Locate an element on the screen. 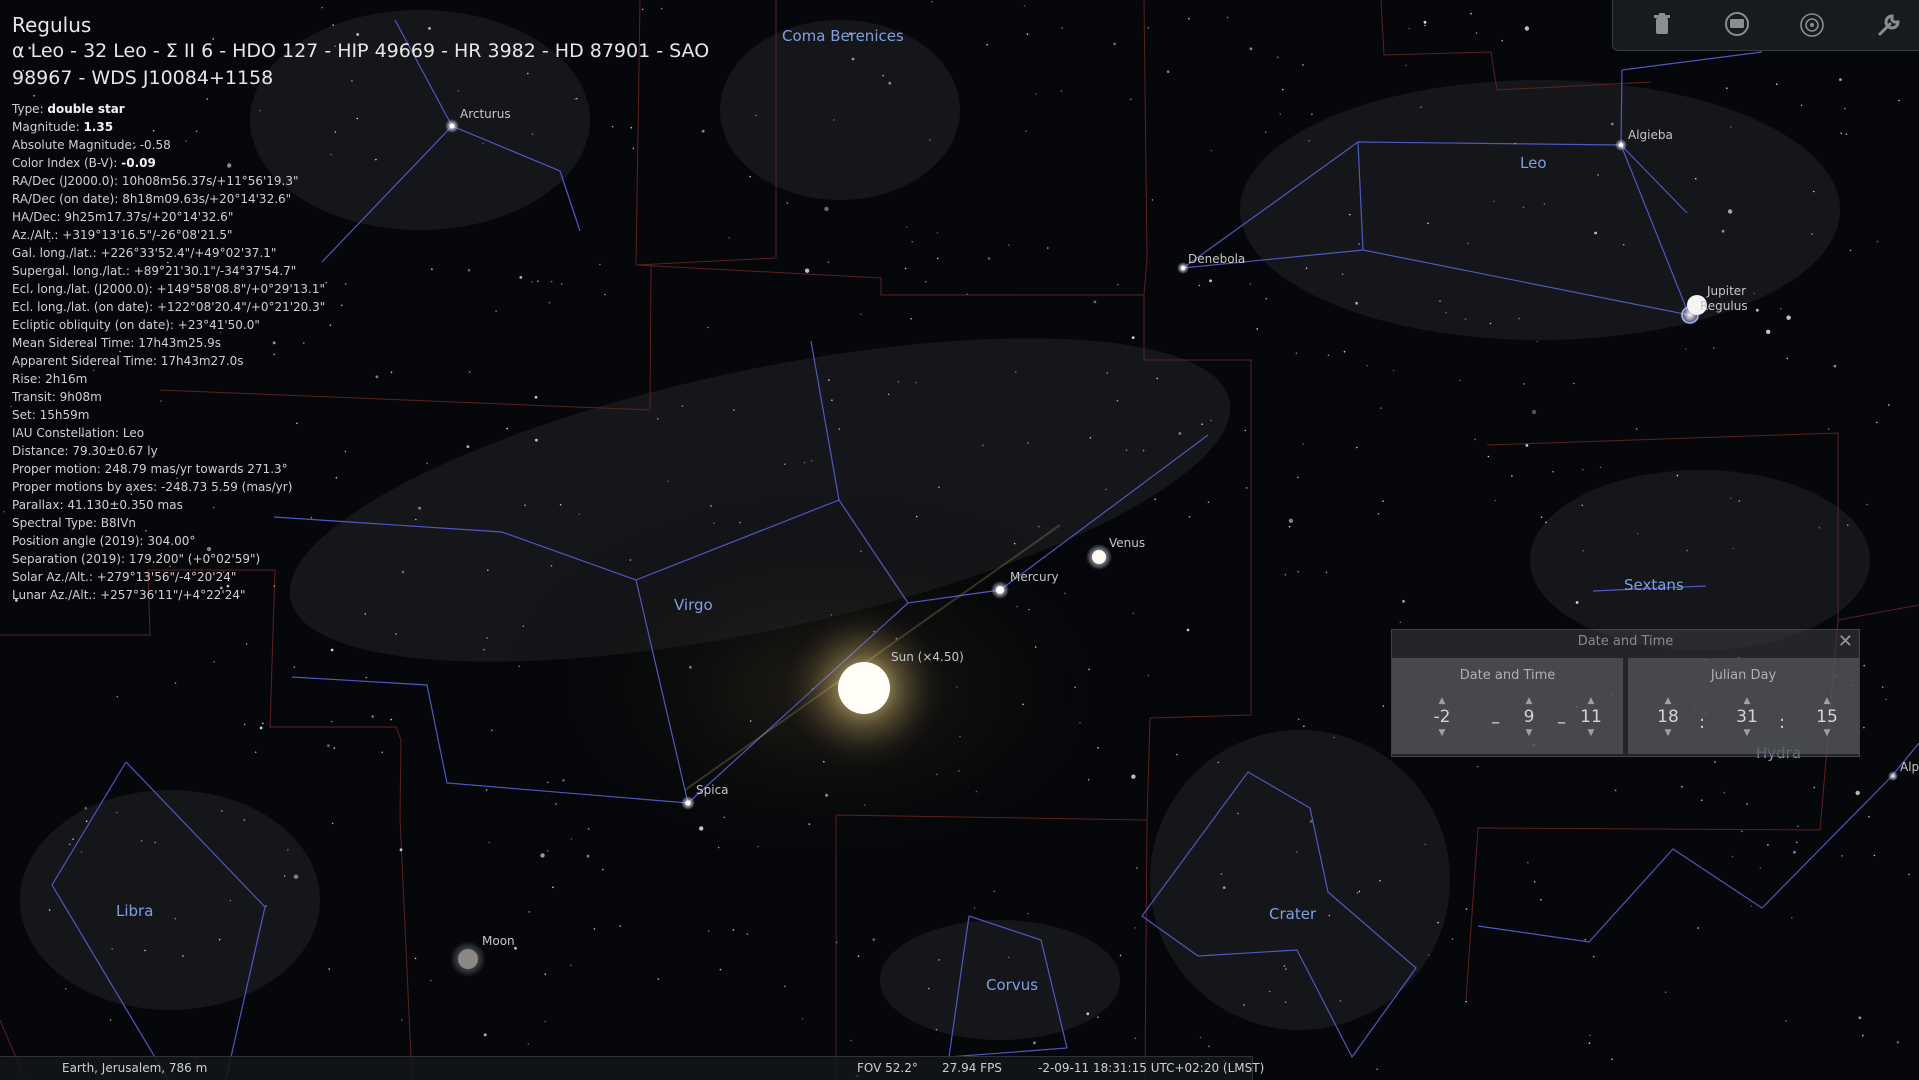  detail-label: Apparent Sidereal Time: is located at coordinates (86, 361).